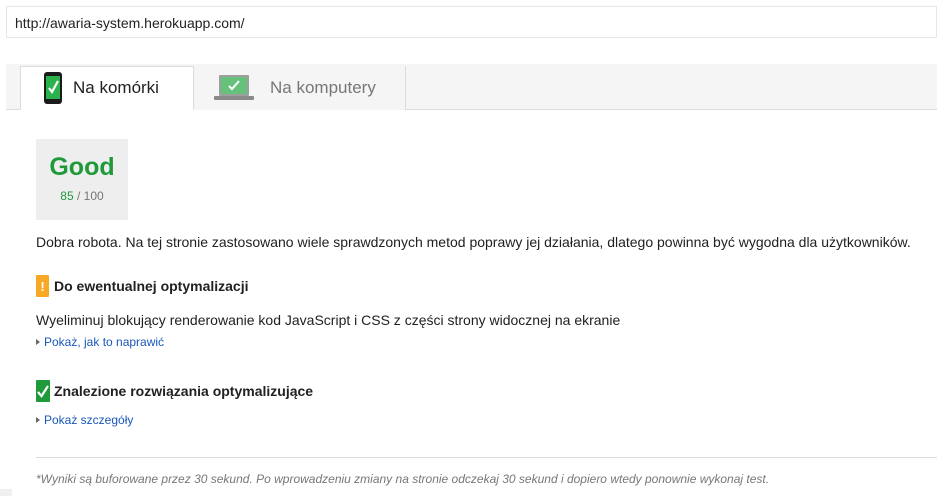  Describe the element at coordinates (89, 420) in the screenshot. I see `show-details-label: Pokaż szczegóły` at that location.